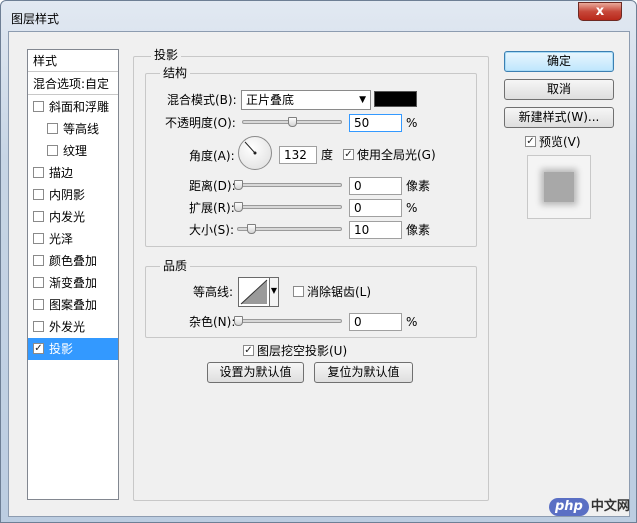 The width and height of the screenshot is (637, 523). I want to click on sidebar-item-texture: 纹理, so click(73, 151).